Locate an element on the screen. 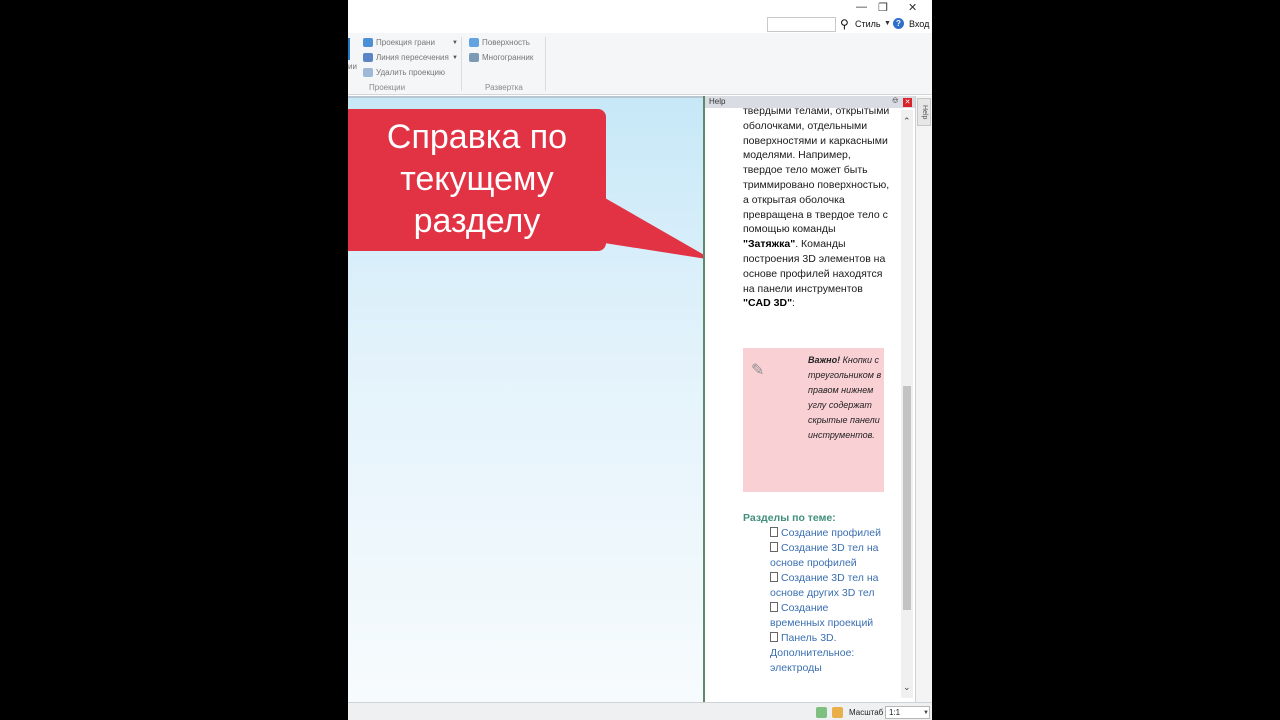 This screenshot has width=1280, height=720. list-item: Создание временных проекций is located at coordinates (826, 616).